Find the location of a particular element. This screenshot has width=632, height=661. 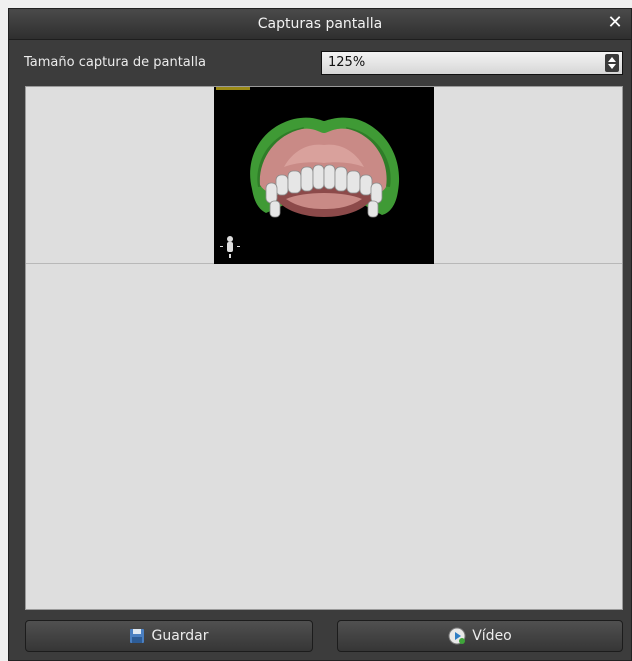

video-button: Vídeo is located at coordinates (480, 636).